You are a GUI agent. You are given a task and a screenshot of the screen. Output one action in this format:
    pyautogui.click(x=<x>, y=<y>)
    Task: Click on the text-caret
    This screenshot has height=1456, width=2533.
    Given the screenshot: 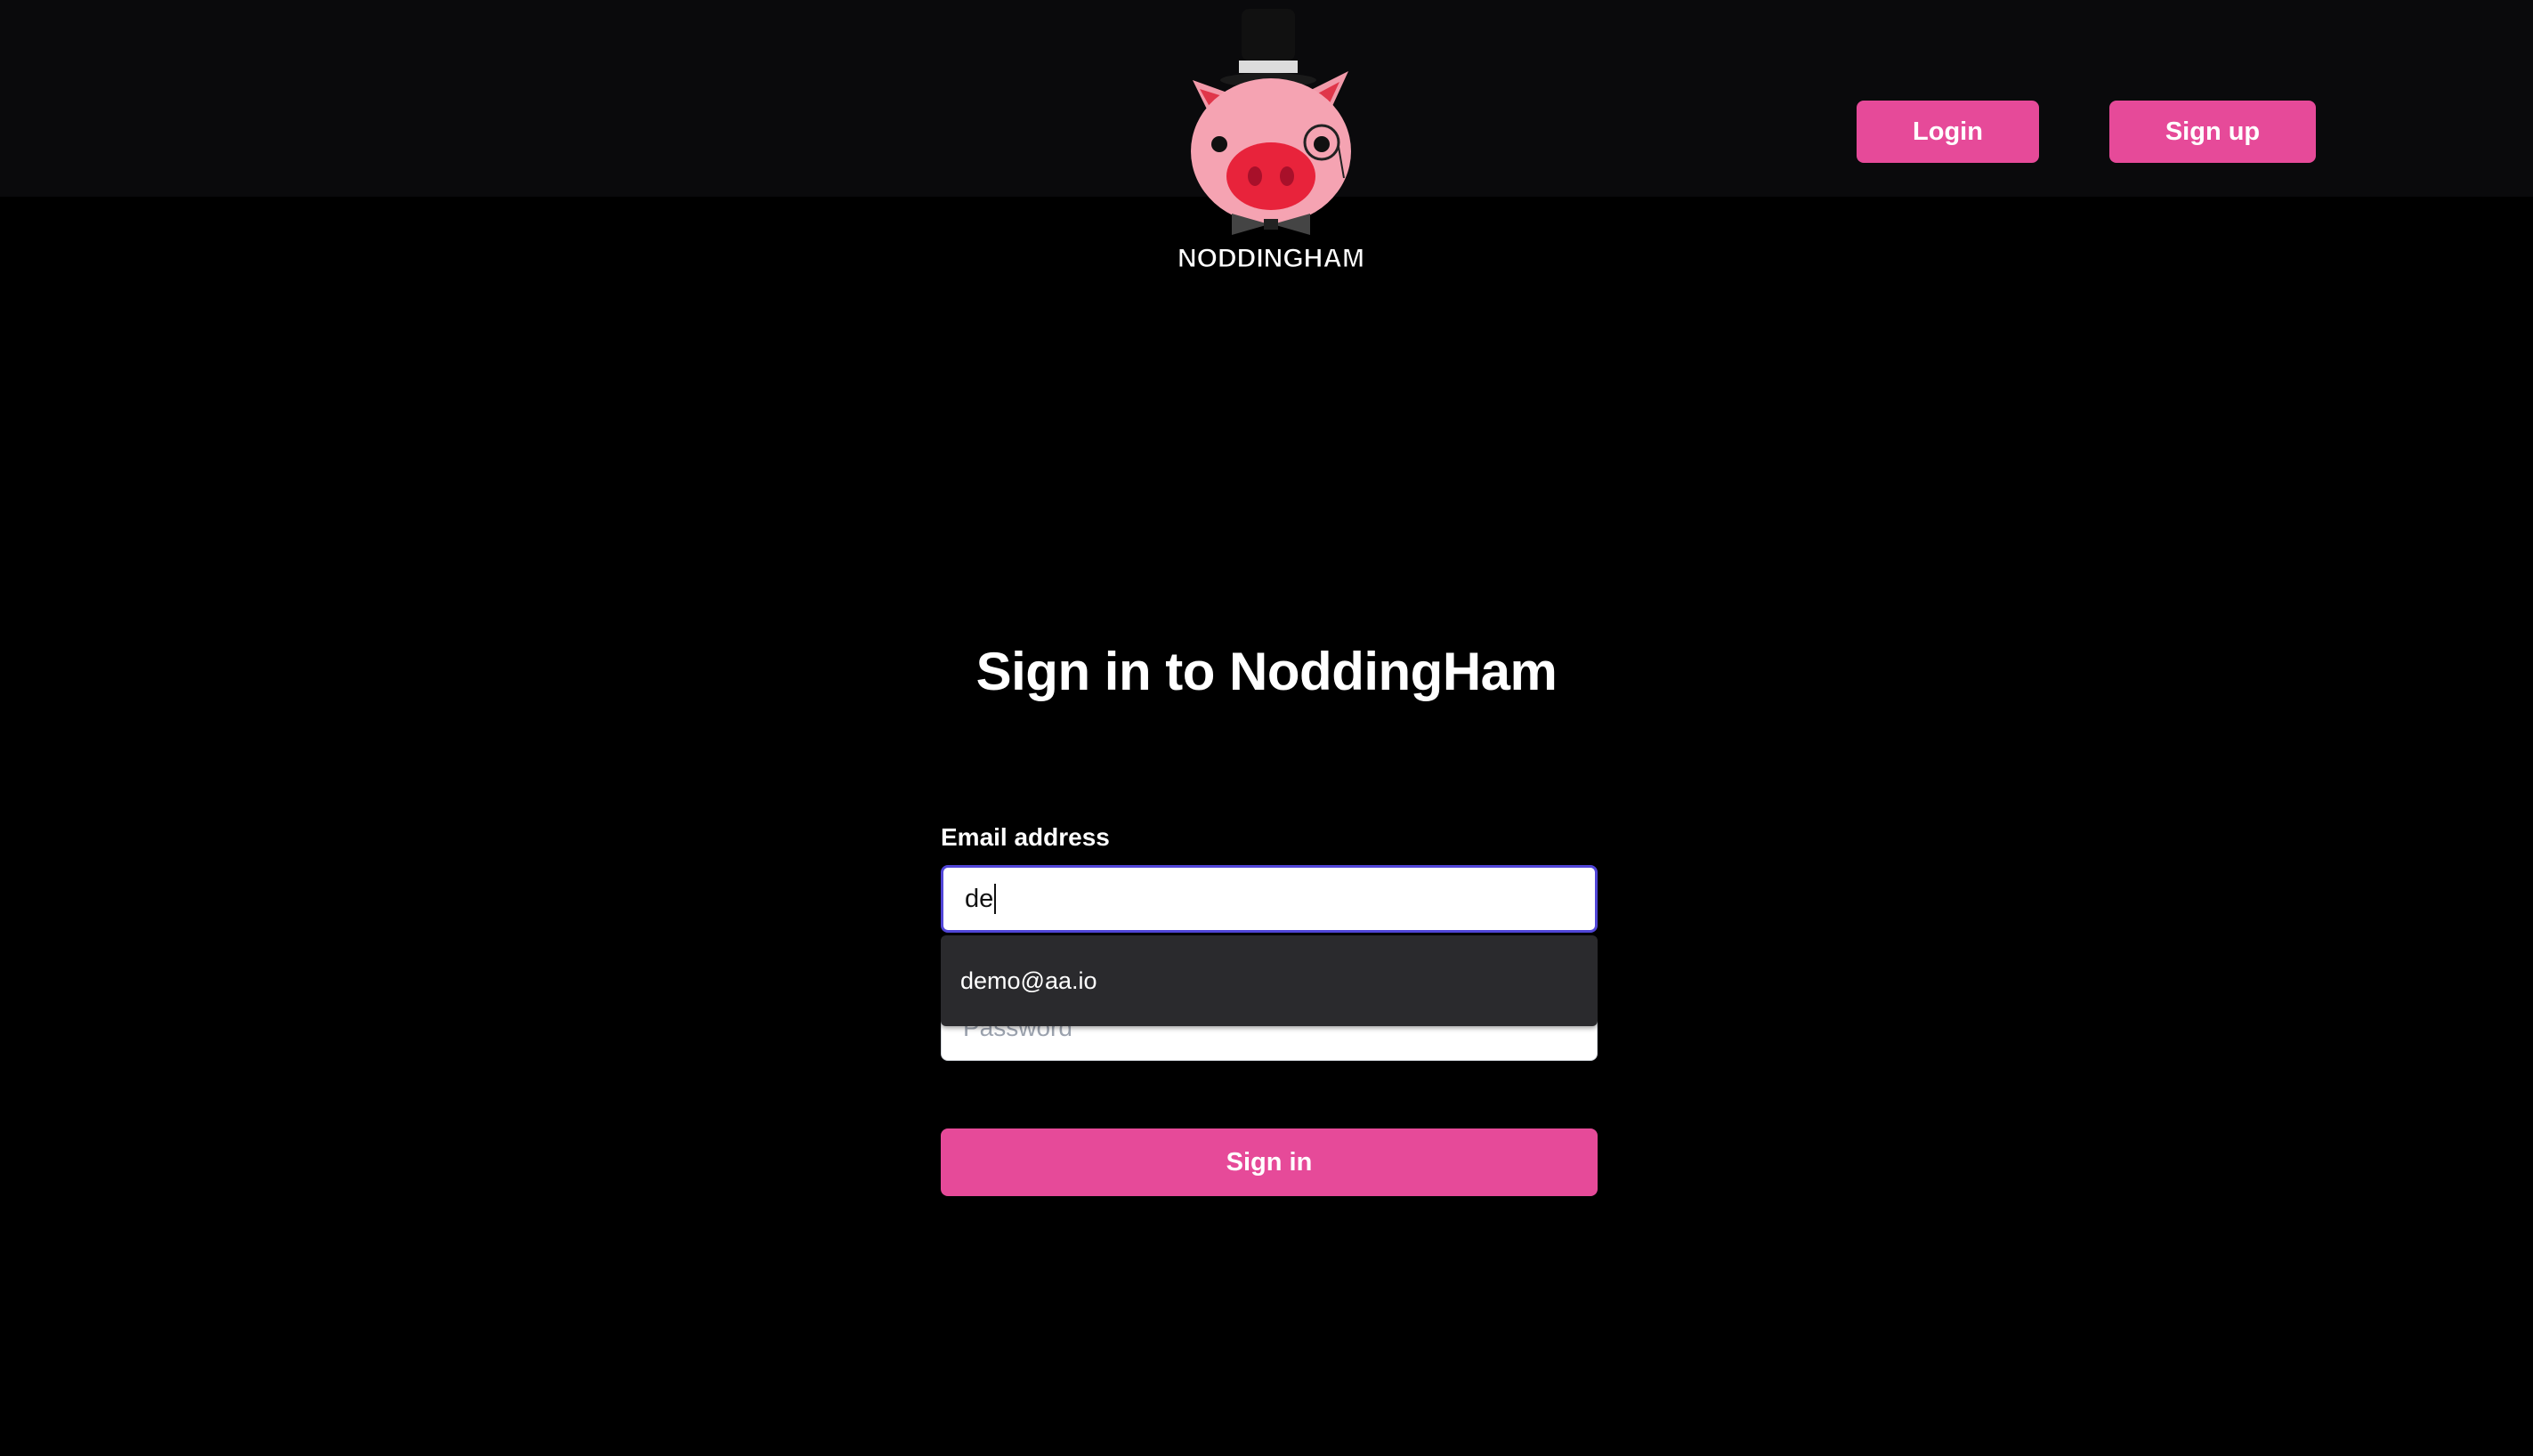 What is the action you would take?
    pyautogui.click(x=996, y=899)
    